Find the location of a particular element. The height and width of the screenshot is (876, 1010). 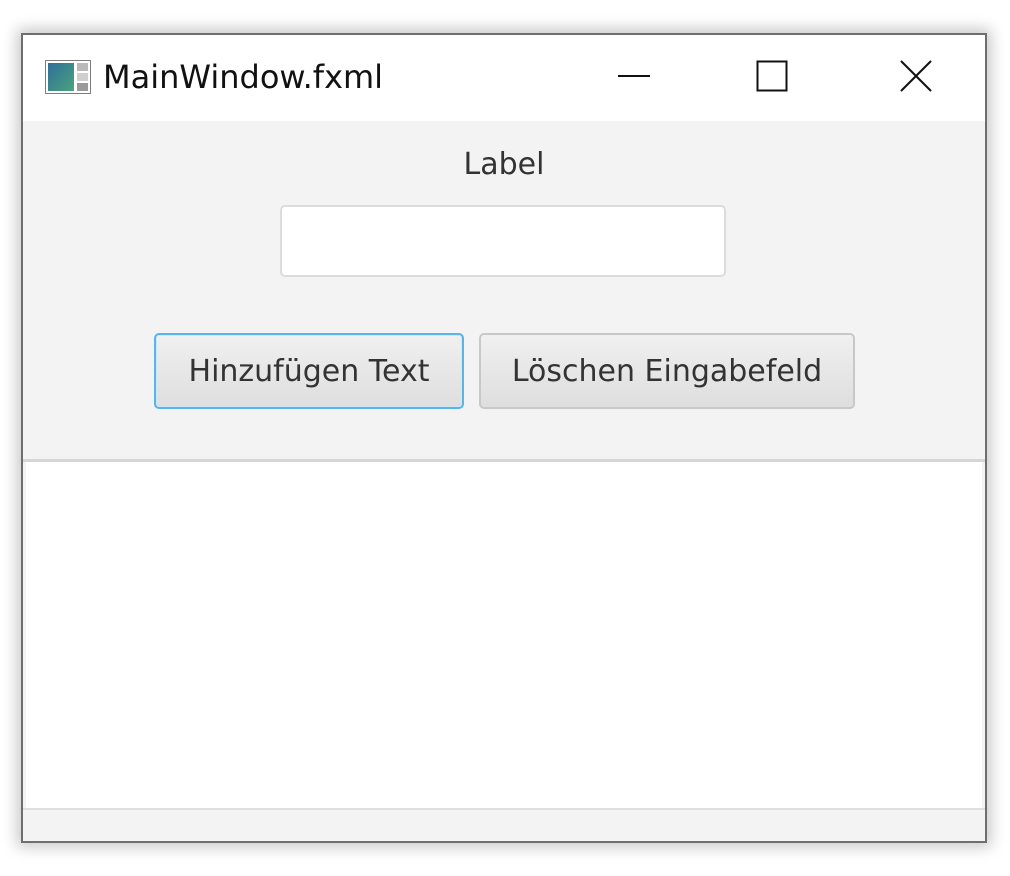

window-title: MainWindow.fxml is located at coordinates (243, 77).